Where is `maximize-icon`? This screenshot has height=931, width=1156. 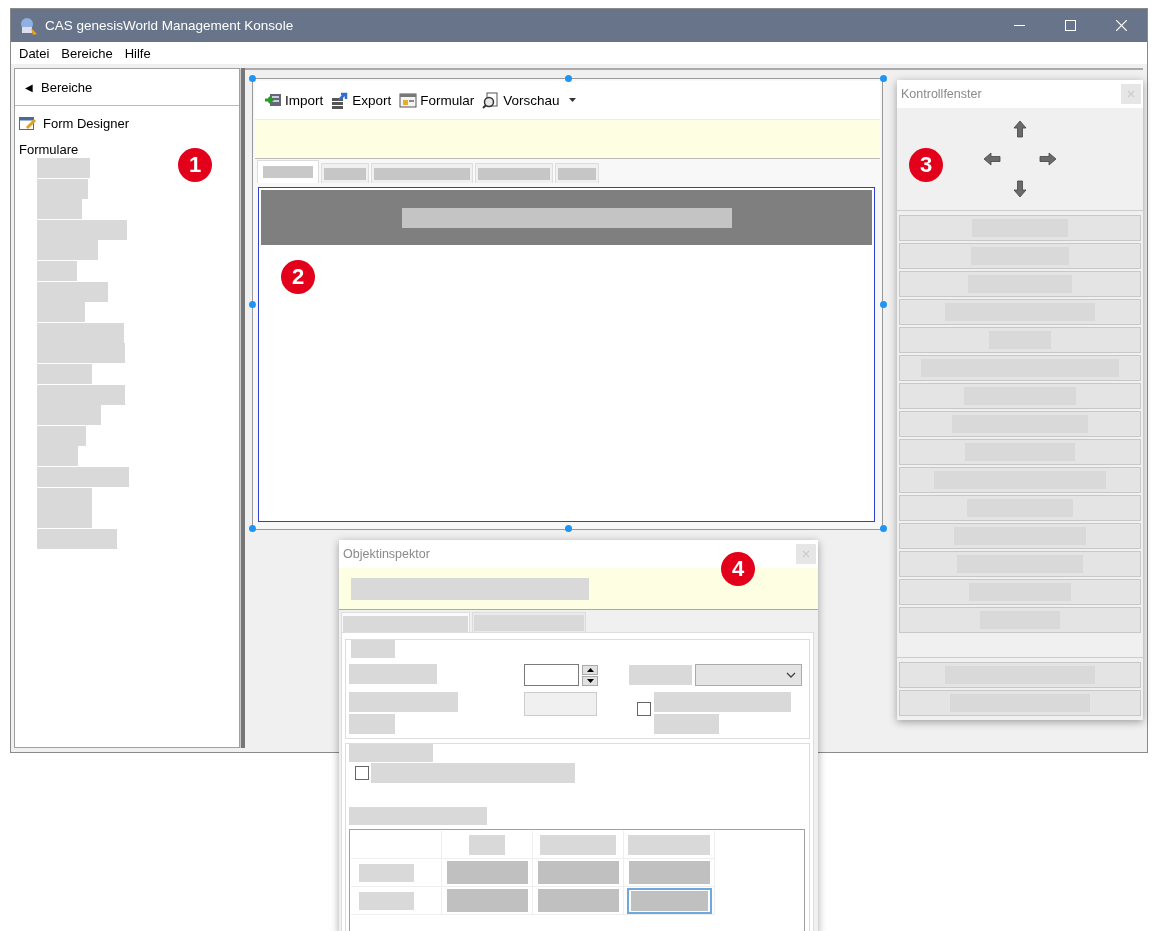
maximize-icon is located at coordinates (1070, 25).